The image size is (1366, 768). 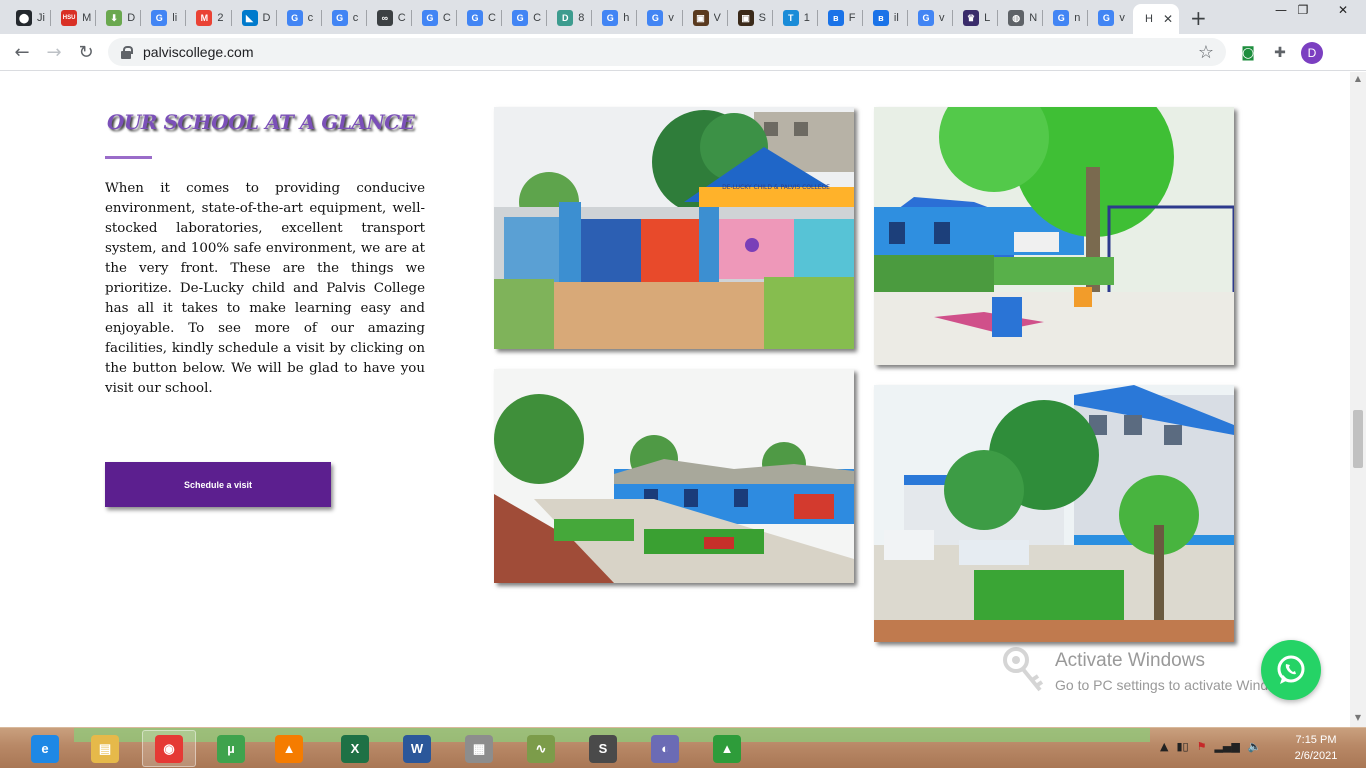 I want to click on campus-overview-photo, so click(x=674, y=476).